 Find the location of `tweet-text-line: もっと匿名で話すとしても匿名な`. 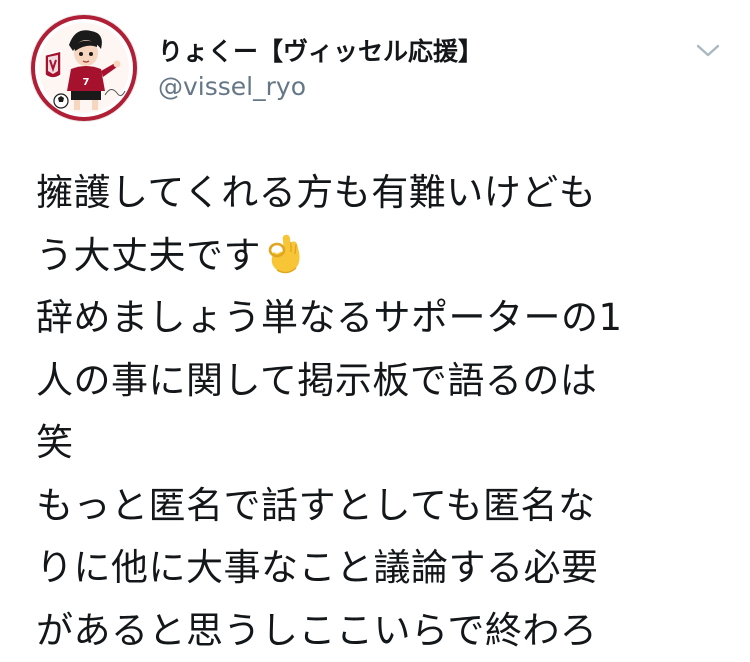

tweet-text-line: もっと匿名で話すとしても匿名な is located at coordinates (316, 505).